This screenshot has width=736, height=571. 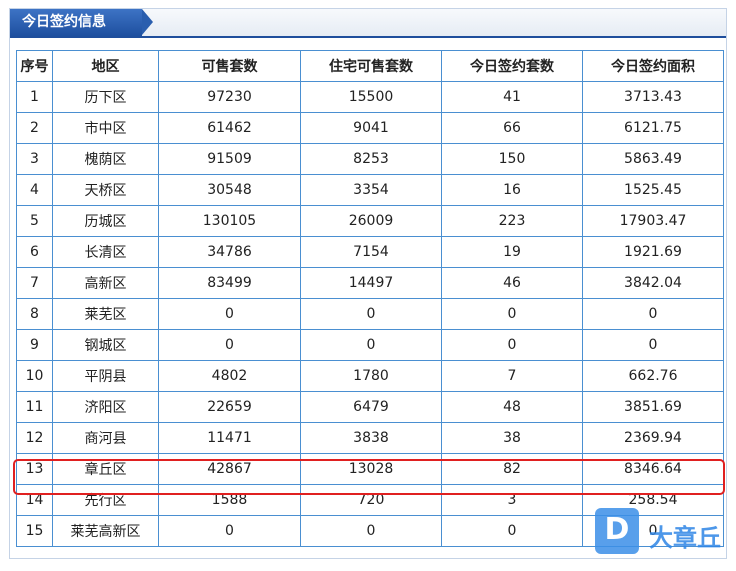 I want to click on cell-index: 1, so click(x=34, y=97).